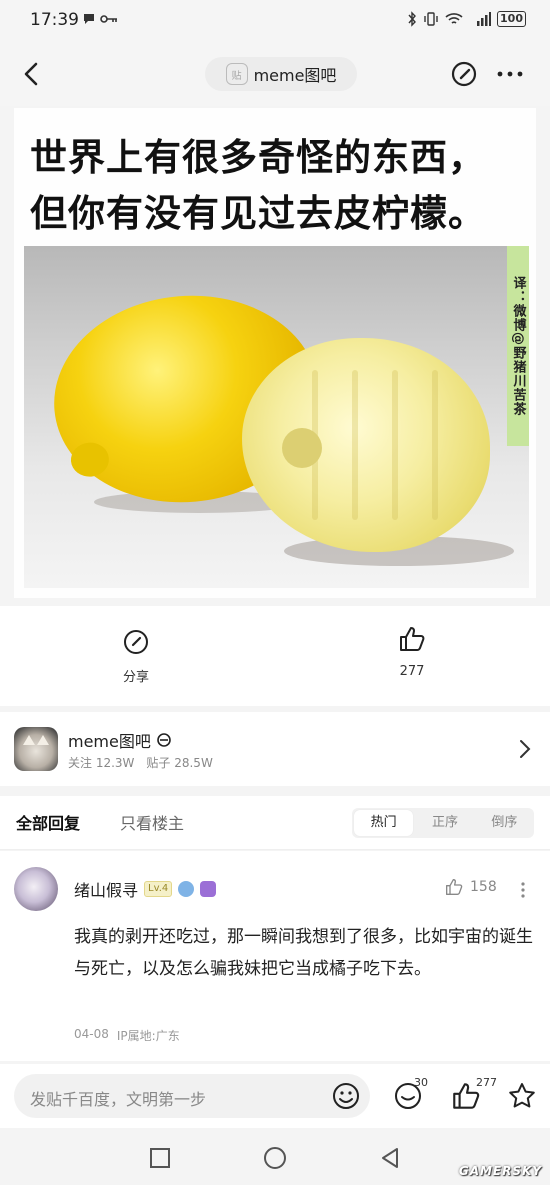 The image size is (550, 1185). Describe the element at coordinates (108, 19) in the screenshot. I see `key-icon` at that location.